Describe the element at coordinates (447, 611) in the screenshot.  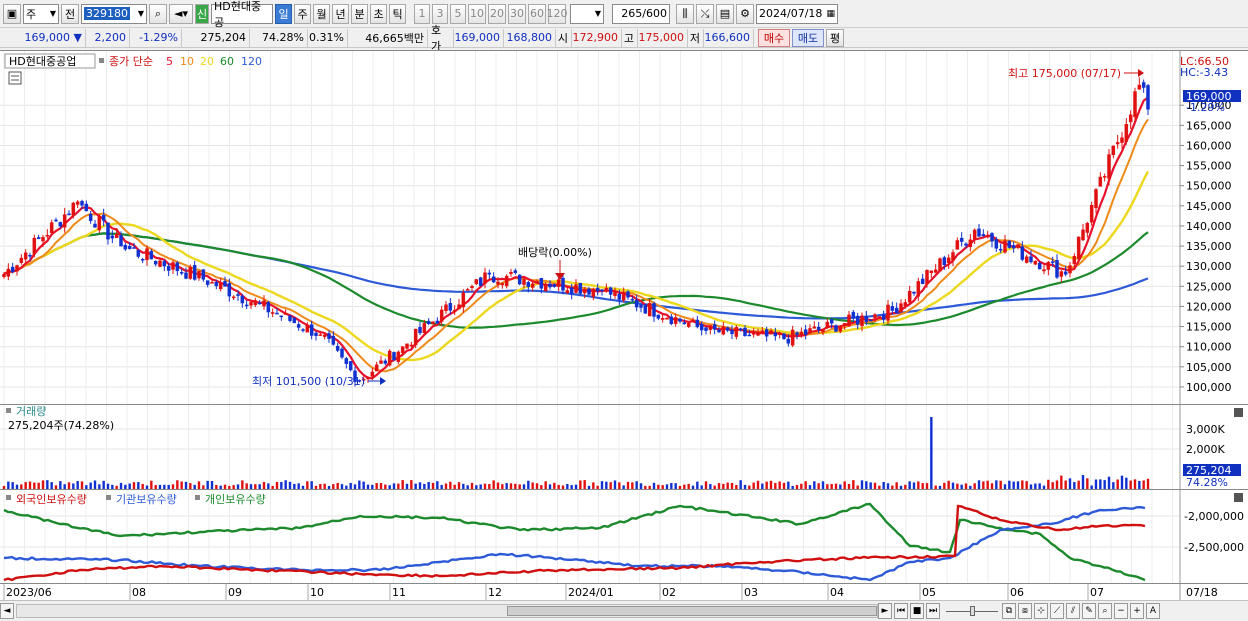
I see `horizontal-scrollbar` at that location.